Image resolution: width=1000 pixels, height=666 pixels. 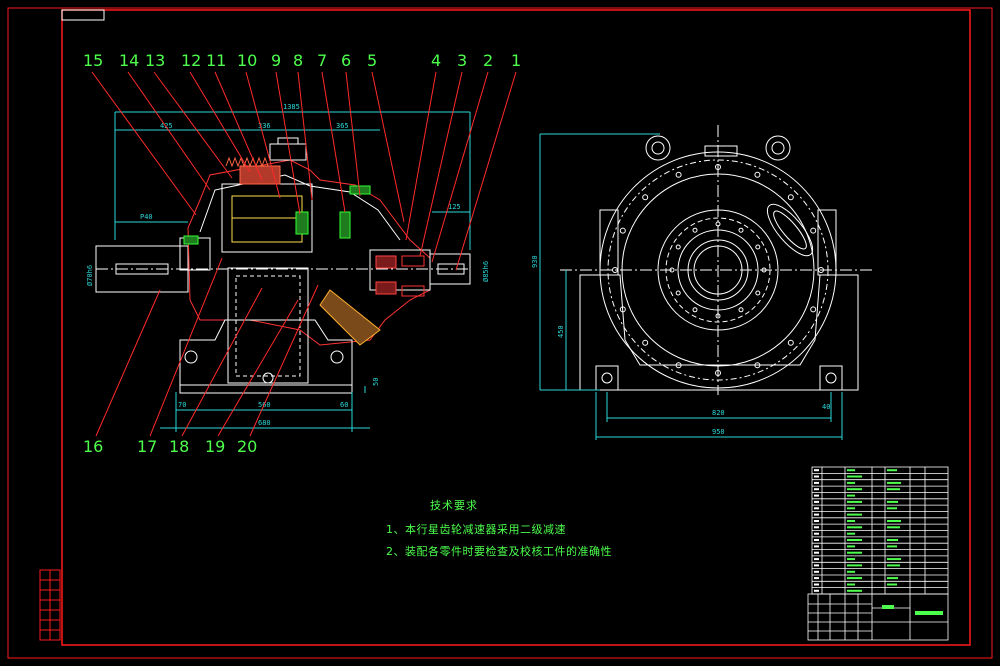 I want to click on callout-2: 2, so click(x=488, y=60).